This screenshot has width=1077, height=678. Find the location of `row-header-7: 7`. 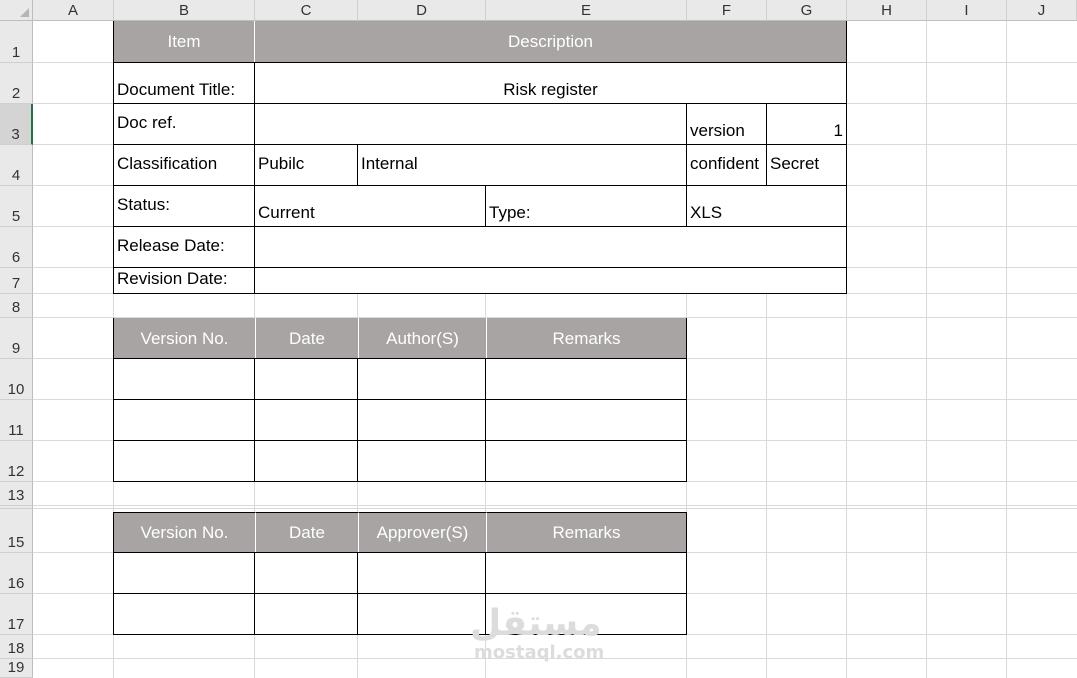

row-header-7: 7 is located at coordinates (16, 281).